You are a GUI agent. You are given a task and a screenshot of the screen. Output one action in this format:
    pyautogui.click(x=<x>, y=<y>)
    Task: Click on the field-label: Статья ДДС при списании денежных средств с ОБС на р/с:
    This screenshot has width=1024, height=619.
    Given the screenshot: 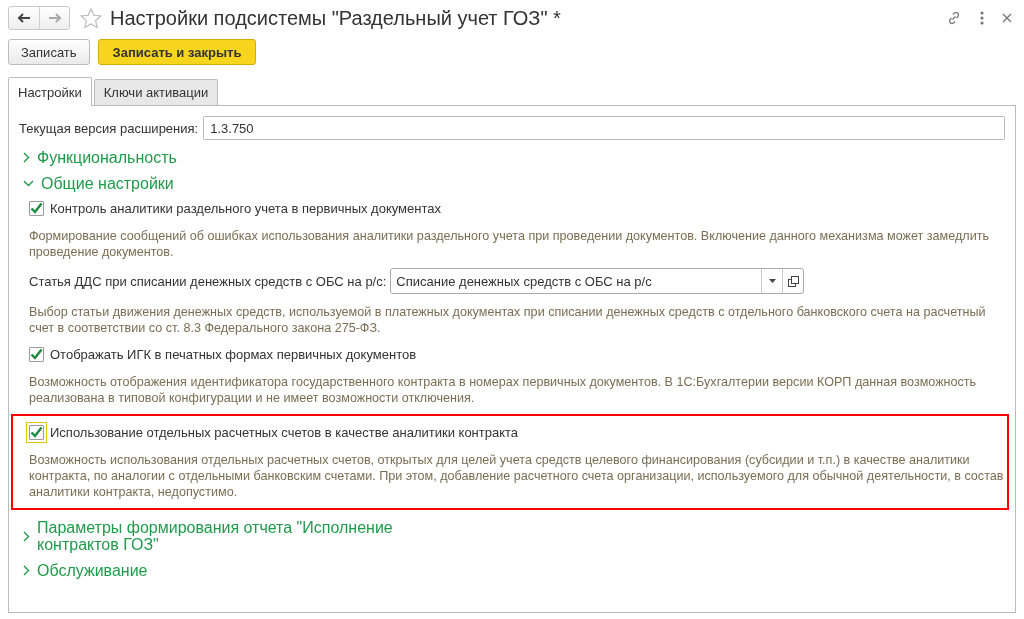 What is the action you would take?
    pyautogui.click(x=208, y=281)
    